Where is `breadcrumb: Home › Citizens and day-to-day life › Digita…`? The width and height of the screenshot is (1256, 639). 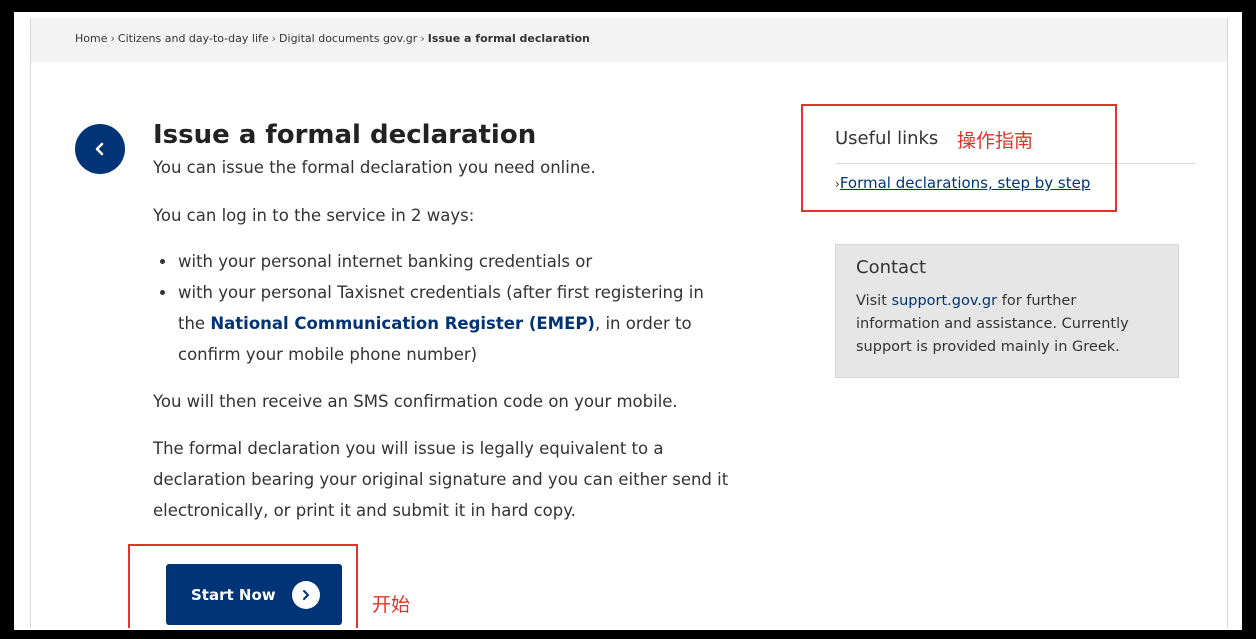 breadcrumb: Home › Citizens and day-to-day life › Digita… is located at coordinates (629, 40).